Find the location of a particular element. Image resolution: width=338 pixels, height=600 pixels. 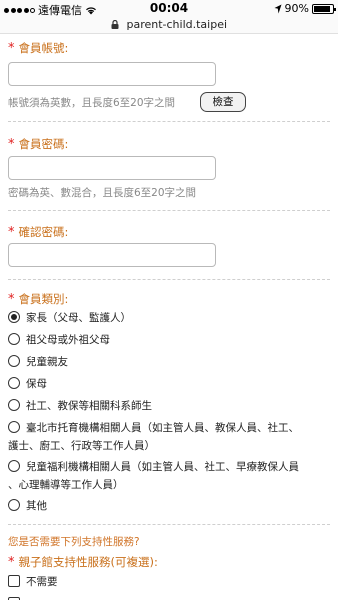

password-section: * 會員密碼: 密碼為英、數混合，且長度6至20字之間 is located at coordinates (169, 167).